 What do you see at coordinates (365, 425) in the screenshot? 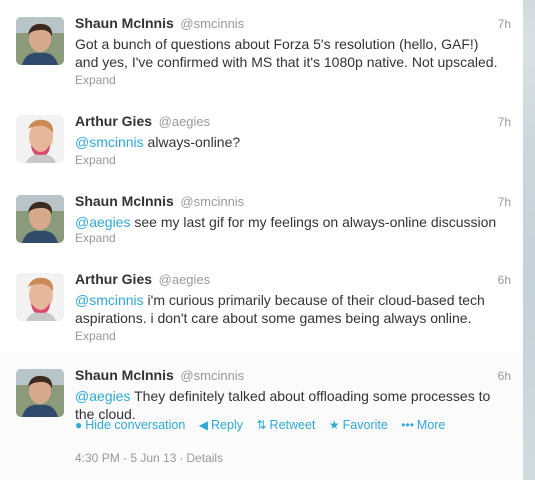
I see `favorite-label: Favorite` at bounding box center [365, 425].